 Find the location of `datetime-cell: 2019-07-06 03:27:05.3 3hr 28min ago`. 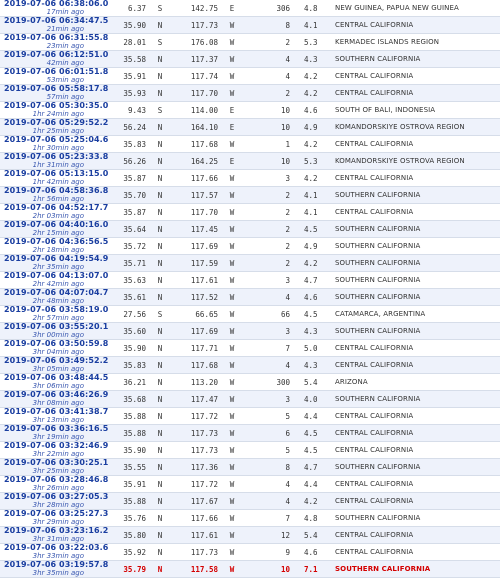

datetime-cell: 2019-07-06 03:27:05.3 3hr 28min ago is located at coordinates (59, 501).